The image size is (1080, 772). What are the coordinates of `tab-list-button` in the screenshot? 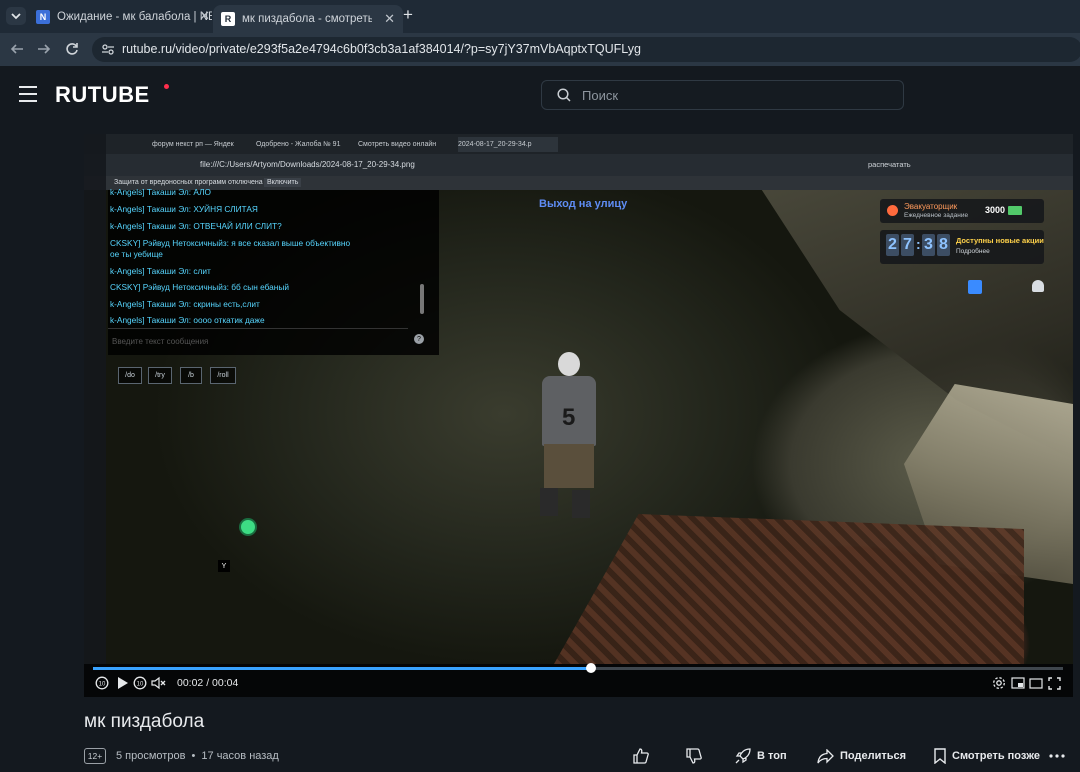 It's located at (16, 16).